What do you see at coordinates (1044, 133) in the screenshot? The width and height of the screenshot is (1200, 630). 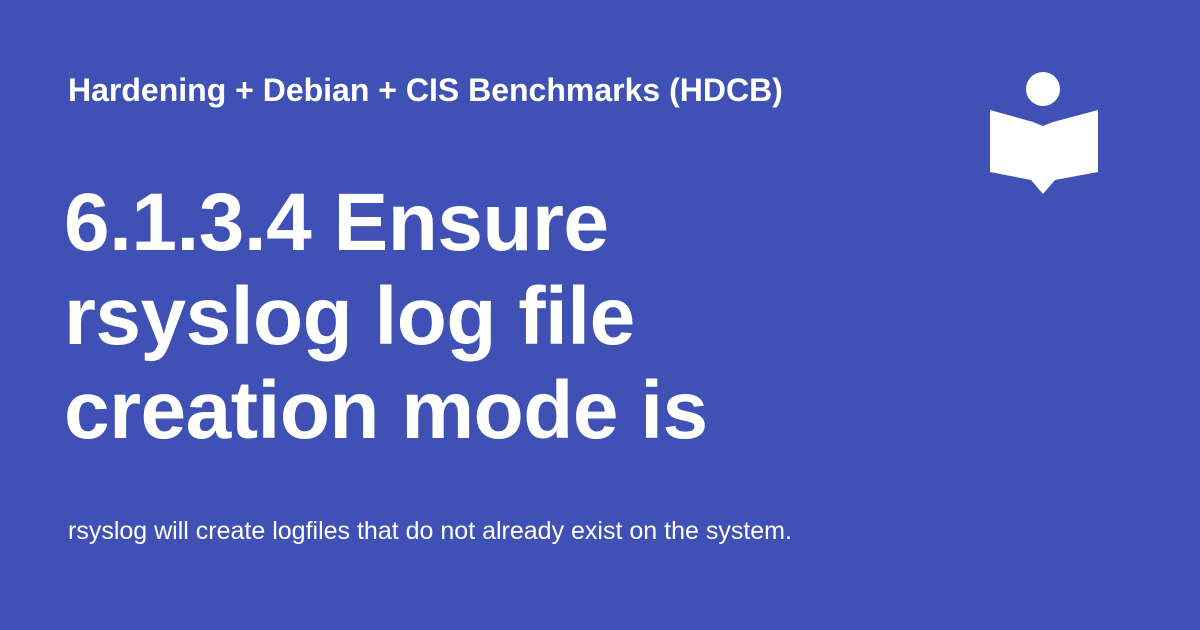 I see `reader-book-icon` at bounding box center [1044, 133].